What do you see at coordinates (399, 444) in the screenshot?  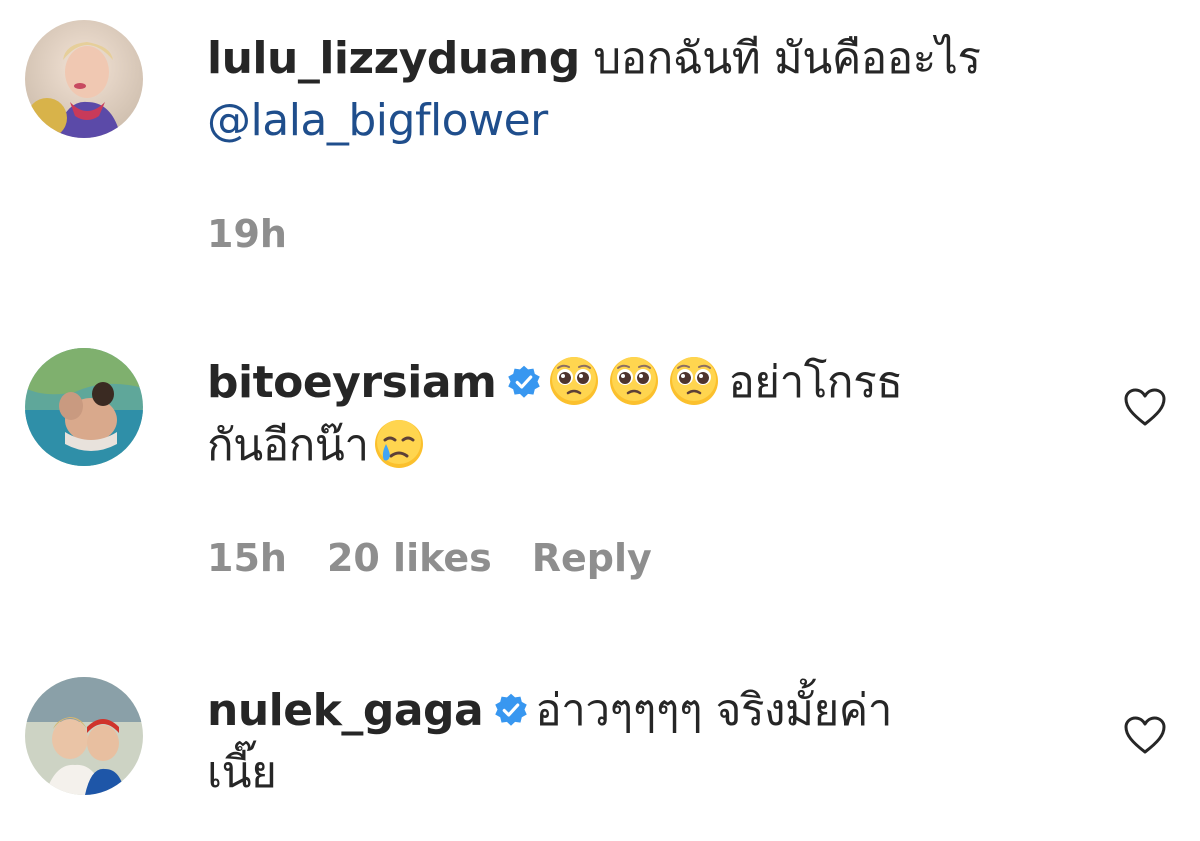 I see `crying-face-emoji` at bounding box center [399, 444].